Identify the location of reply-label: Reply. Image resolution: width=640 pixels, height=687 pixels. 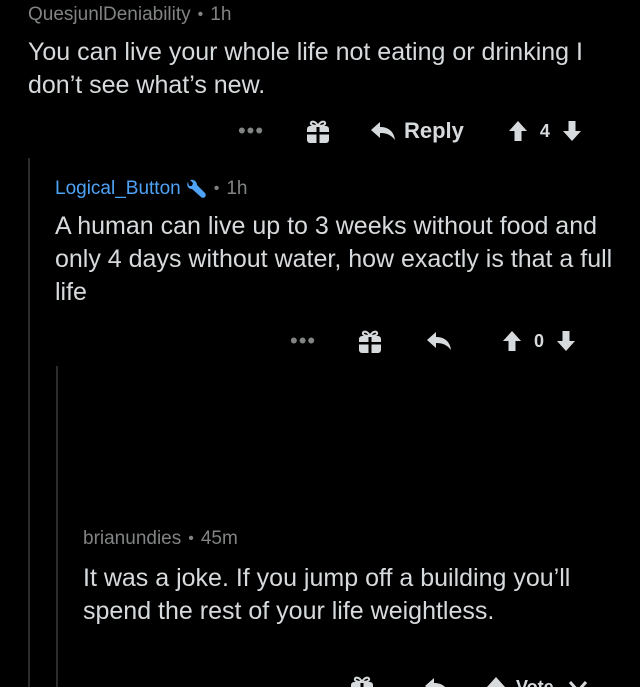
(434, 130).